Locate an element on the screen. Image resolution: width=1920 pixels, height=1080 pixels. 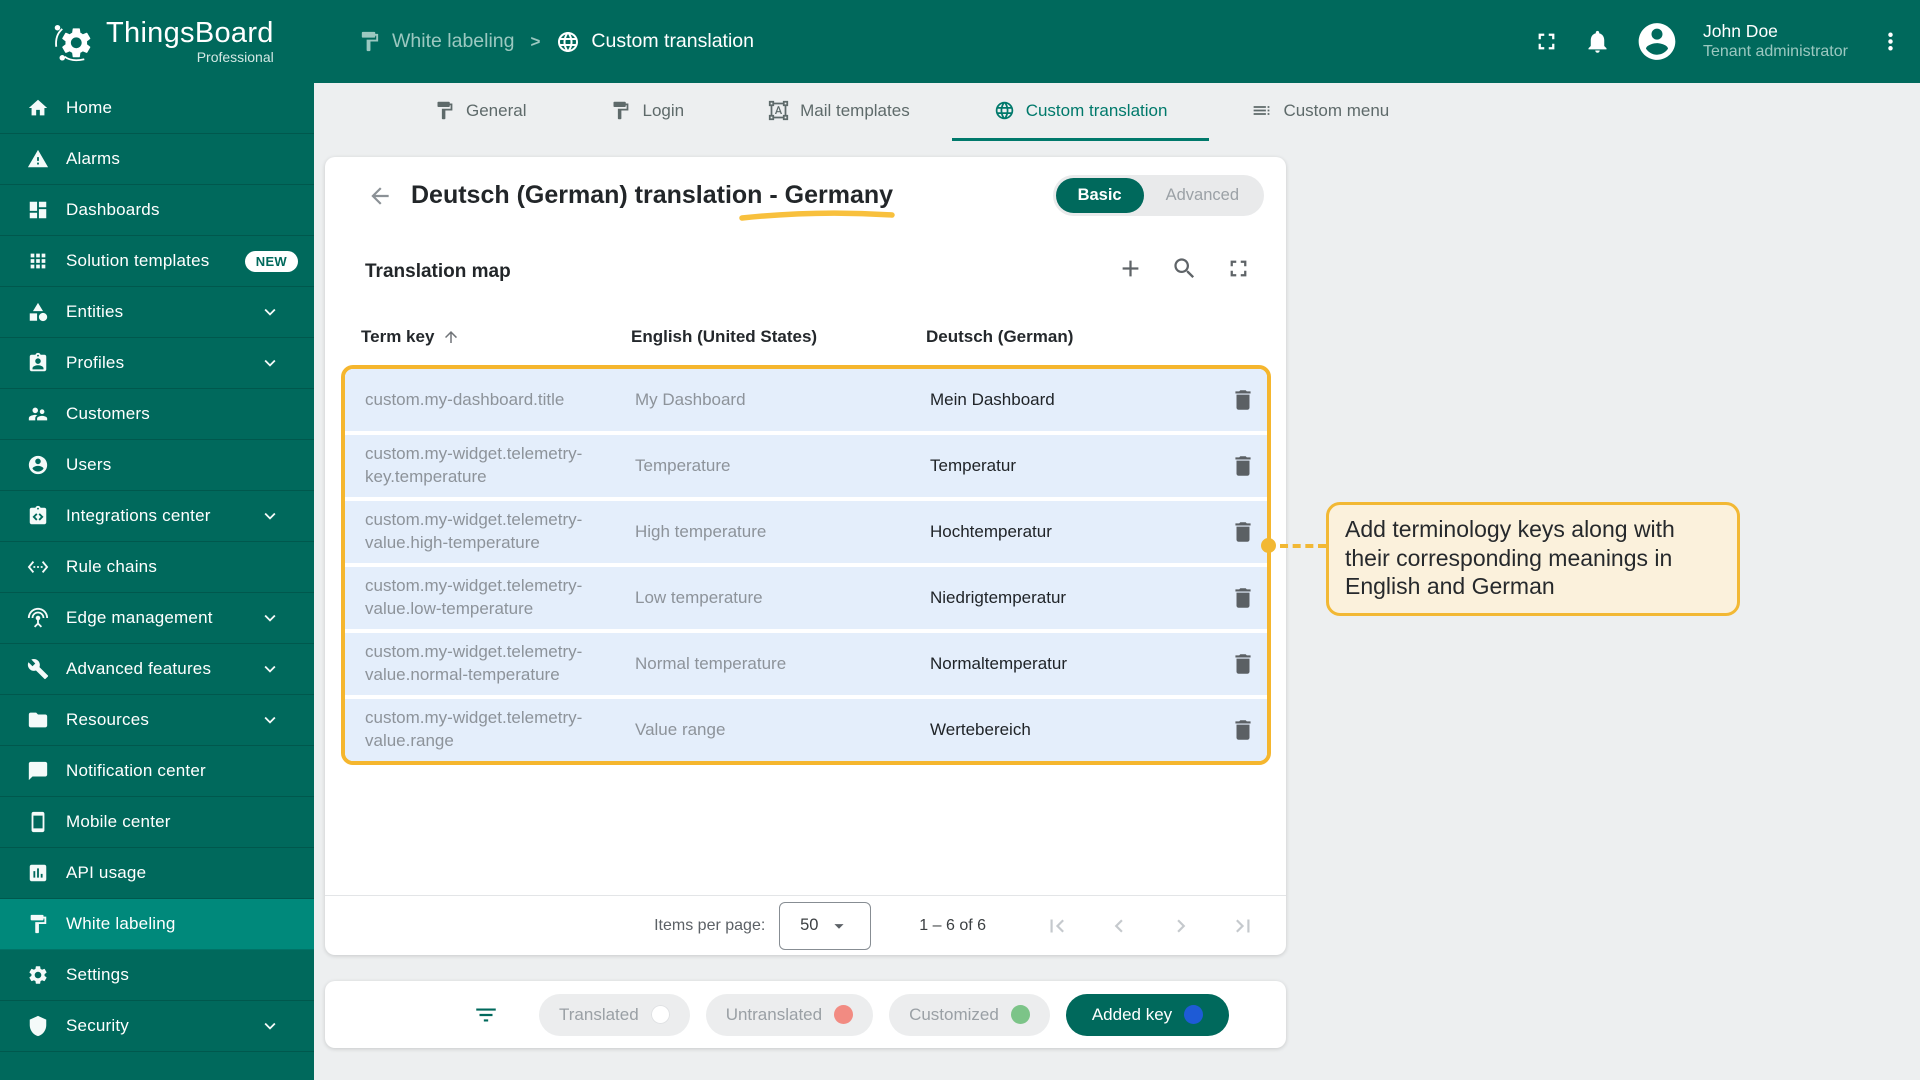
sidebar-item-users: Users is located at coordinates (157, 465).